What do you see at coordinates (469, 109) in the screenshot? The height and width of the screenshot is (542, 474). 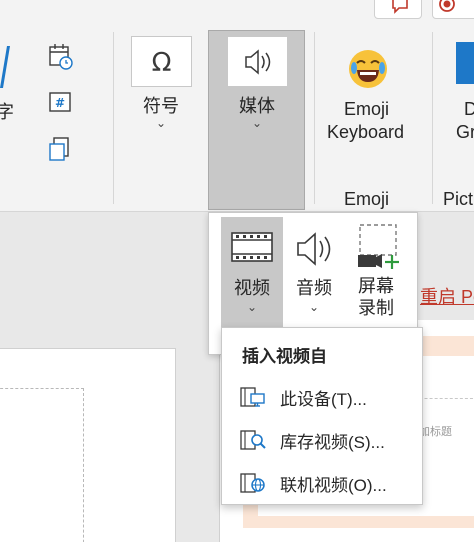 I see `partial-right-label-1: D` at bounding box center [469, 109].